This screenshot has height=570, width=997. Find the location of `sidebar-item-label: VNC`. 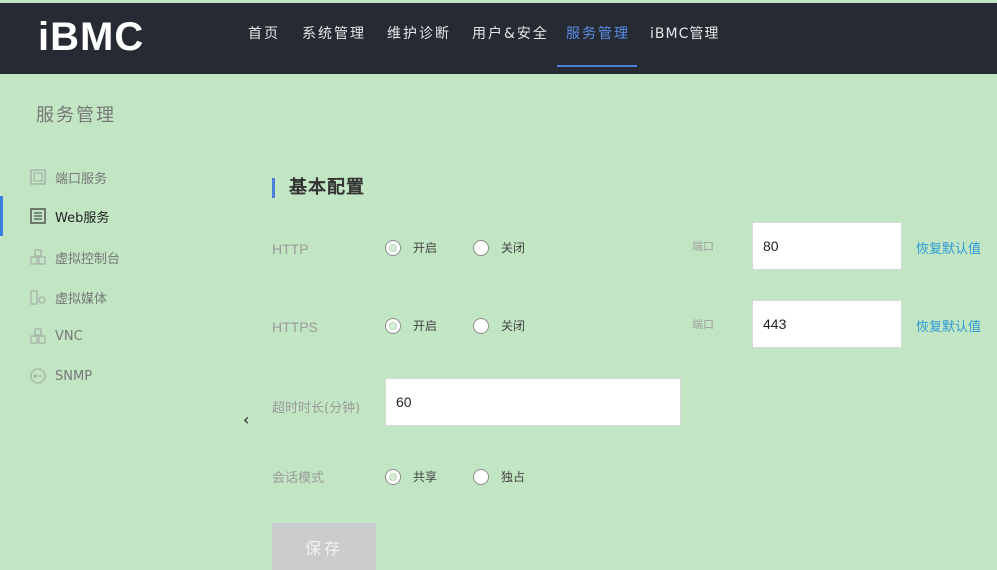

sidebar-item-label: VNC is located at coordinates (69, 336).